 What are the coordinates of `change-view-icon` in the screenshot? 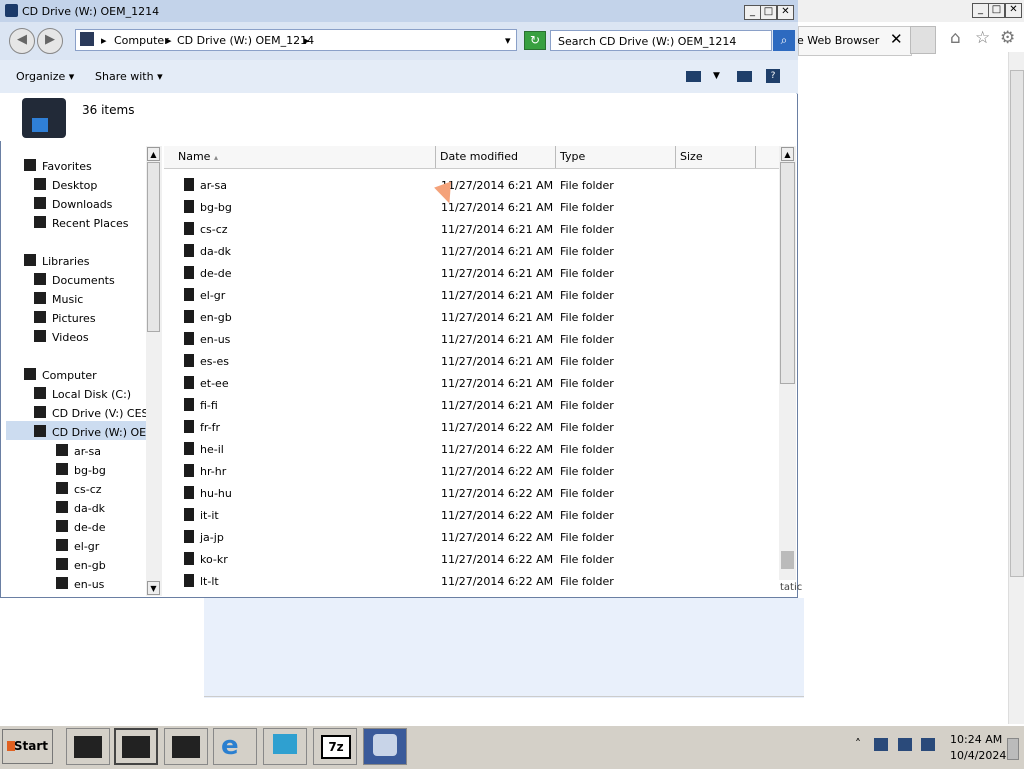 It's located at (693, 76).